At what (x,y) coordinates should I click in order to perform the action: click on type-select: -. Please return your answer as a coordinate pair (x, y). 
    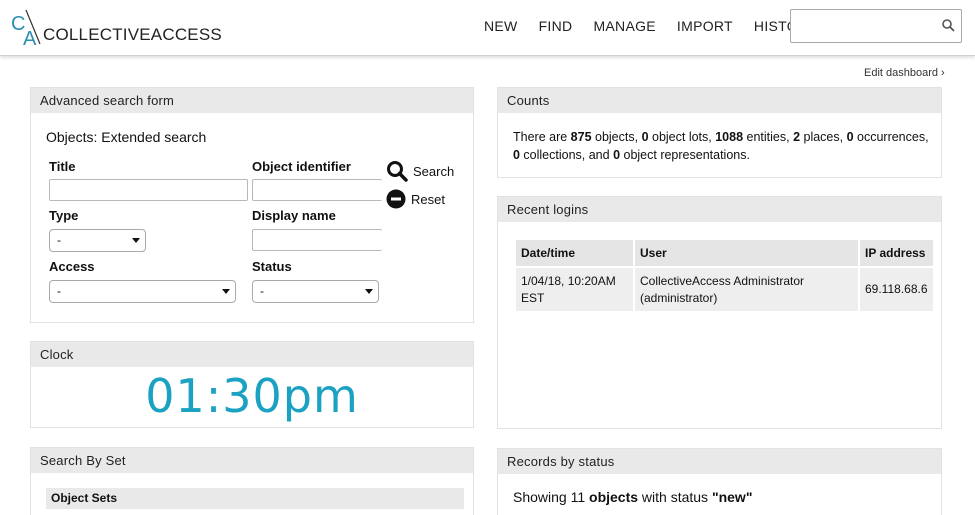
    Looking at the image, I should click on (97, 240).